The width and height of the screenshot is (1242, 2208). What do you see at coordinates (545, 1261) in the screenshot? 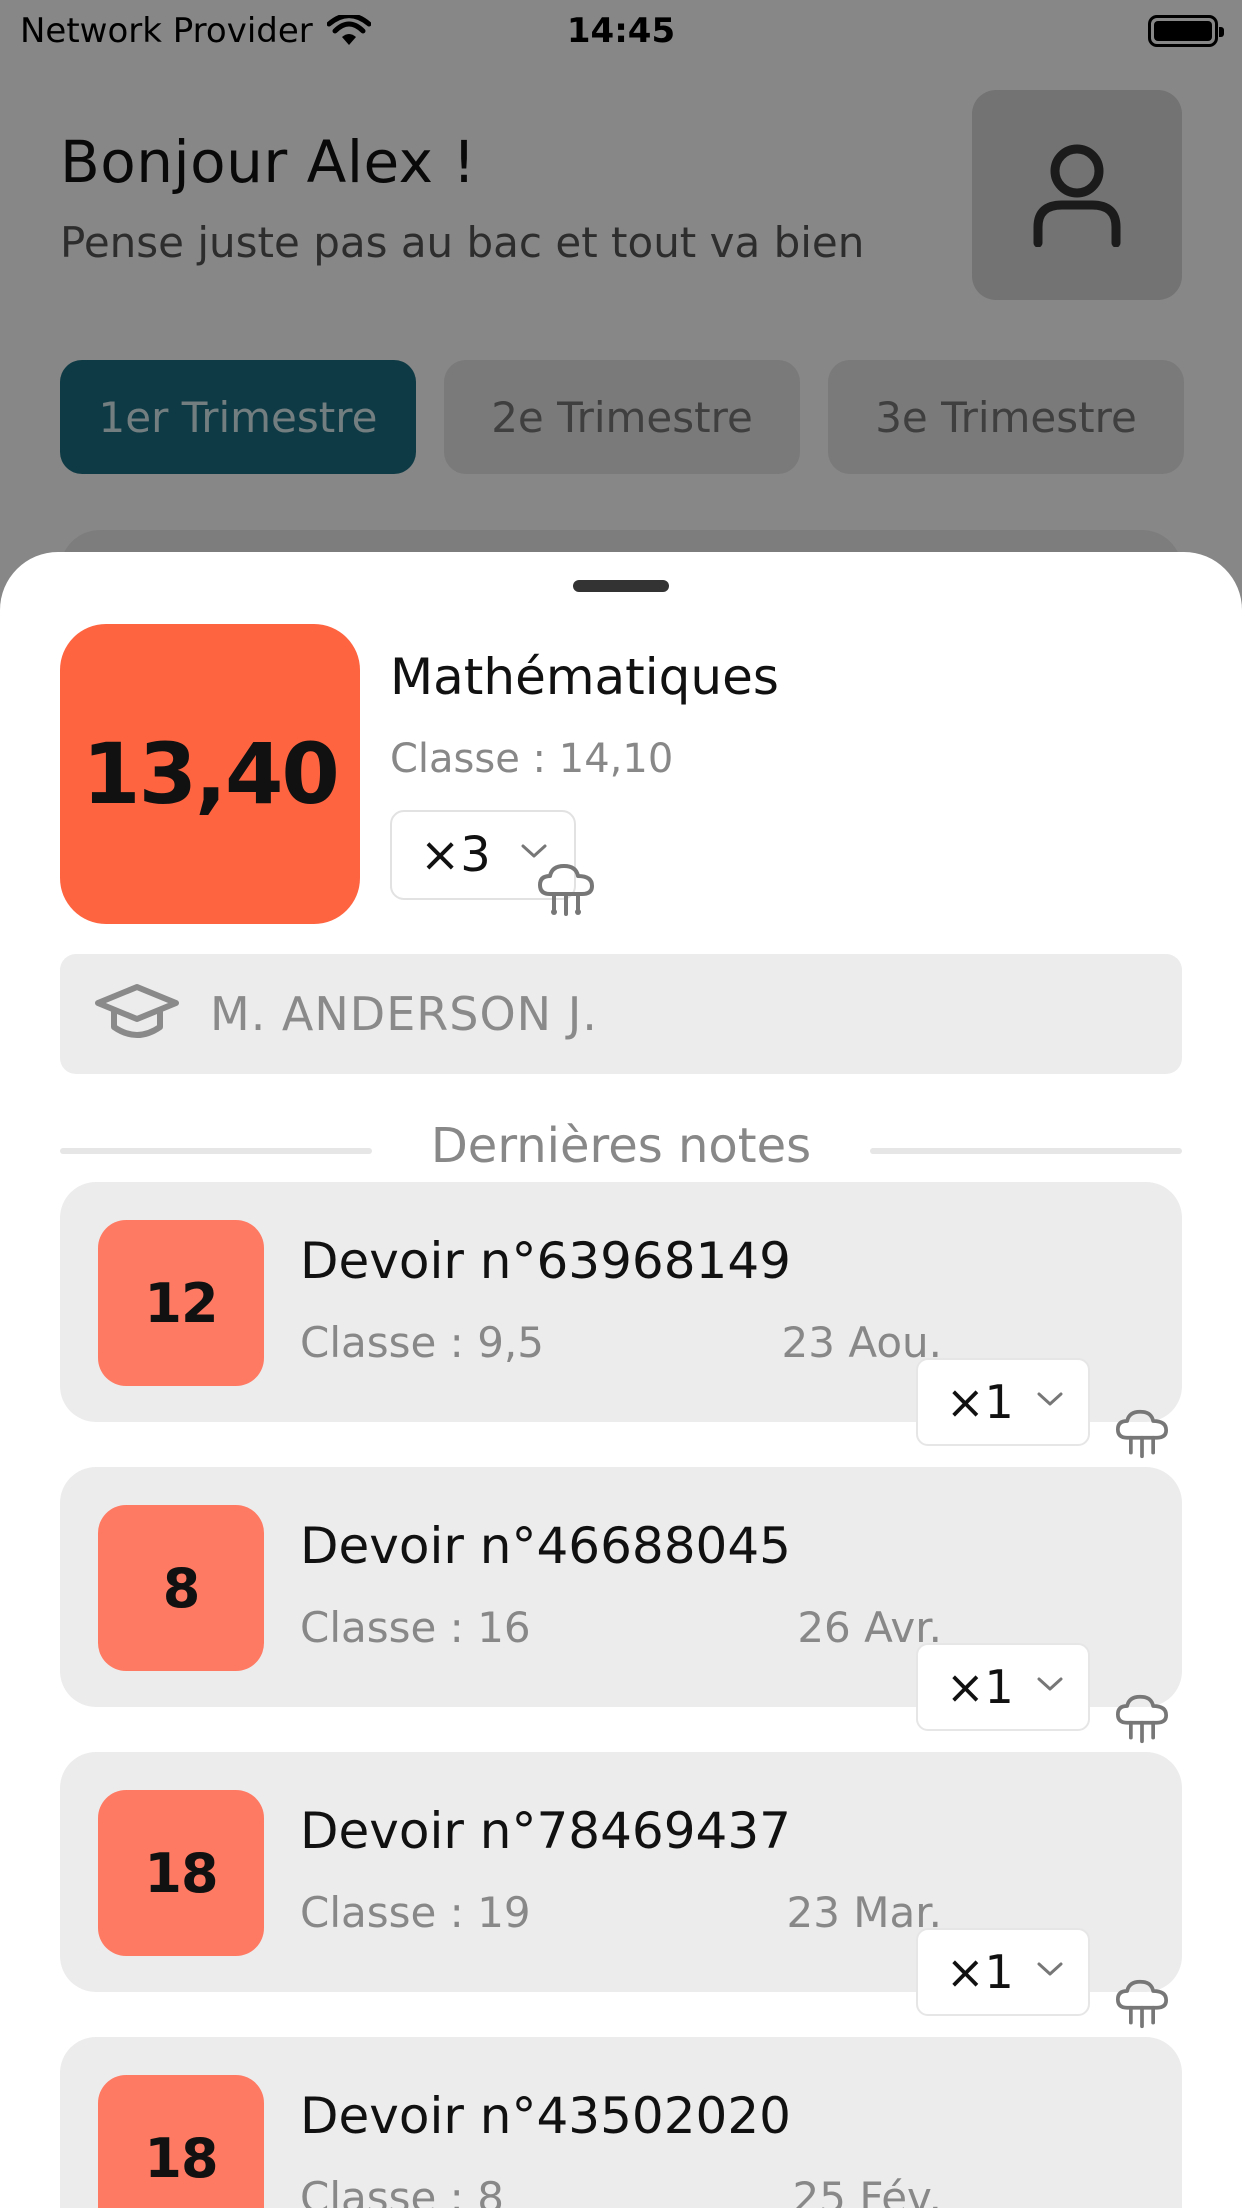
I see `grade-title: Devoir n°63968149` at bounding box center [545, 1261].